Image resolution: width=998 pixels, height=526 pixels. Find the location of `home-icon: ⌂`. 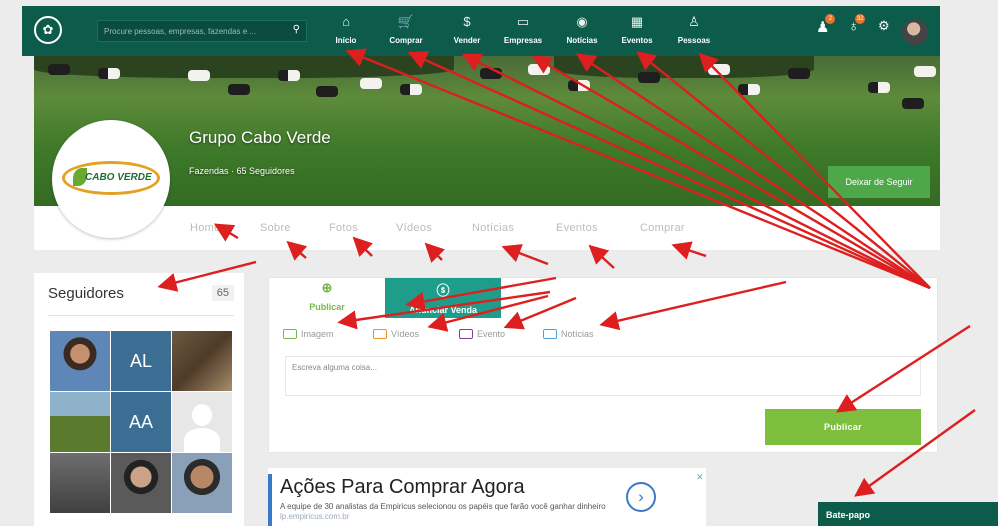

home-icon: ⌂ is located at coordinates (346, 21).